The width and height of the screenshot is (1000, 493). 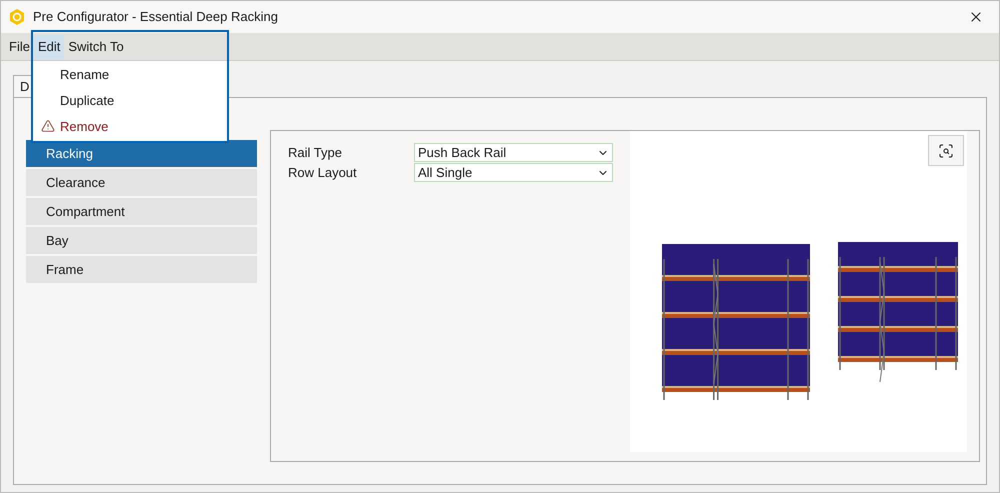 What do you see at coordinates (48, 126) in the screenshot?
I see `warning-icon` at bounding box center [48, 126].